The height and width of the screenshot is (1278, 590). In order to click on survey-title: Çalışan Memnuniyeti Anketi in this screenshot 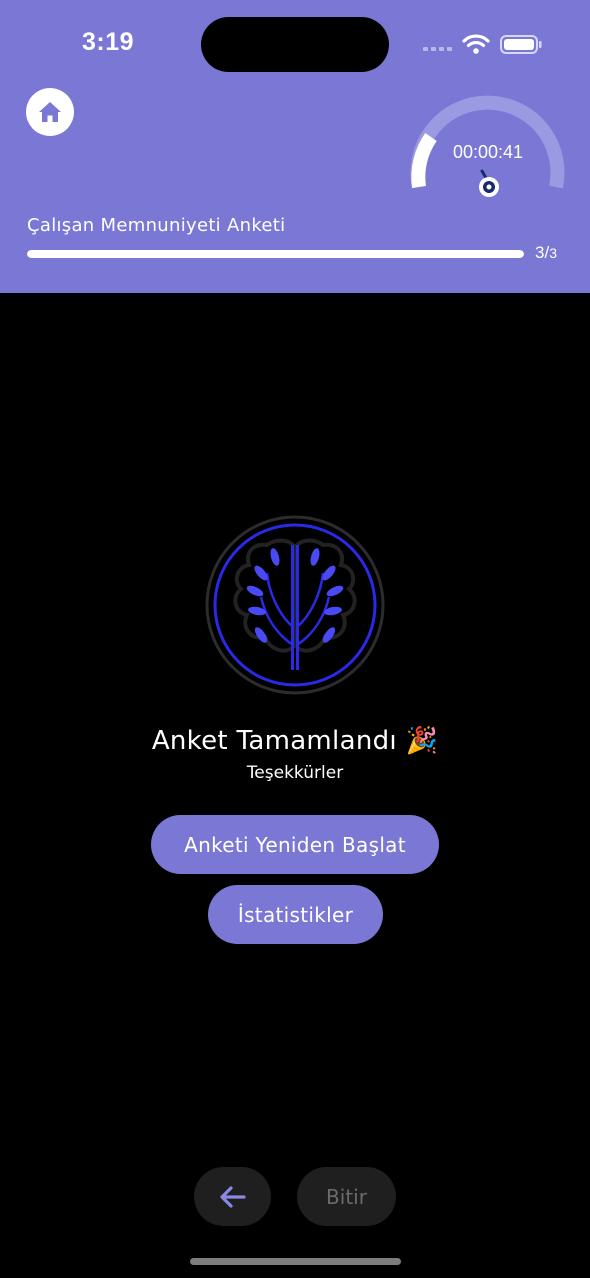, I will do `click(156, 225)`.